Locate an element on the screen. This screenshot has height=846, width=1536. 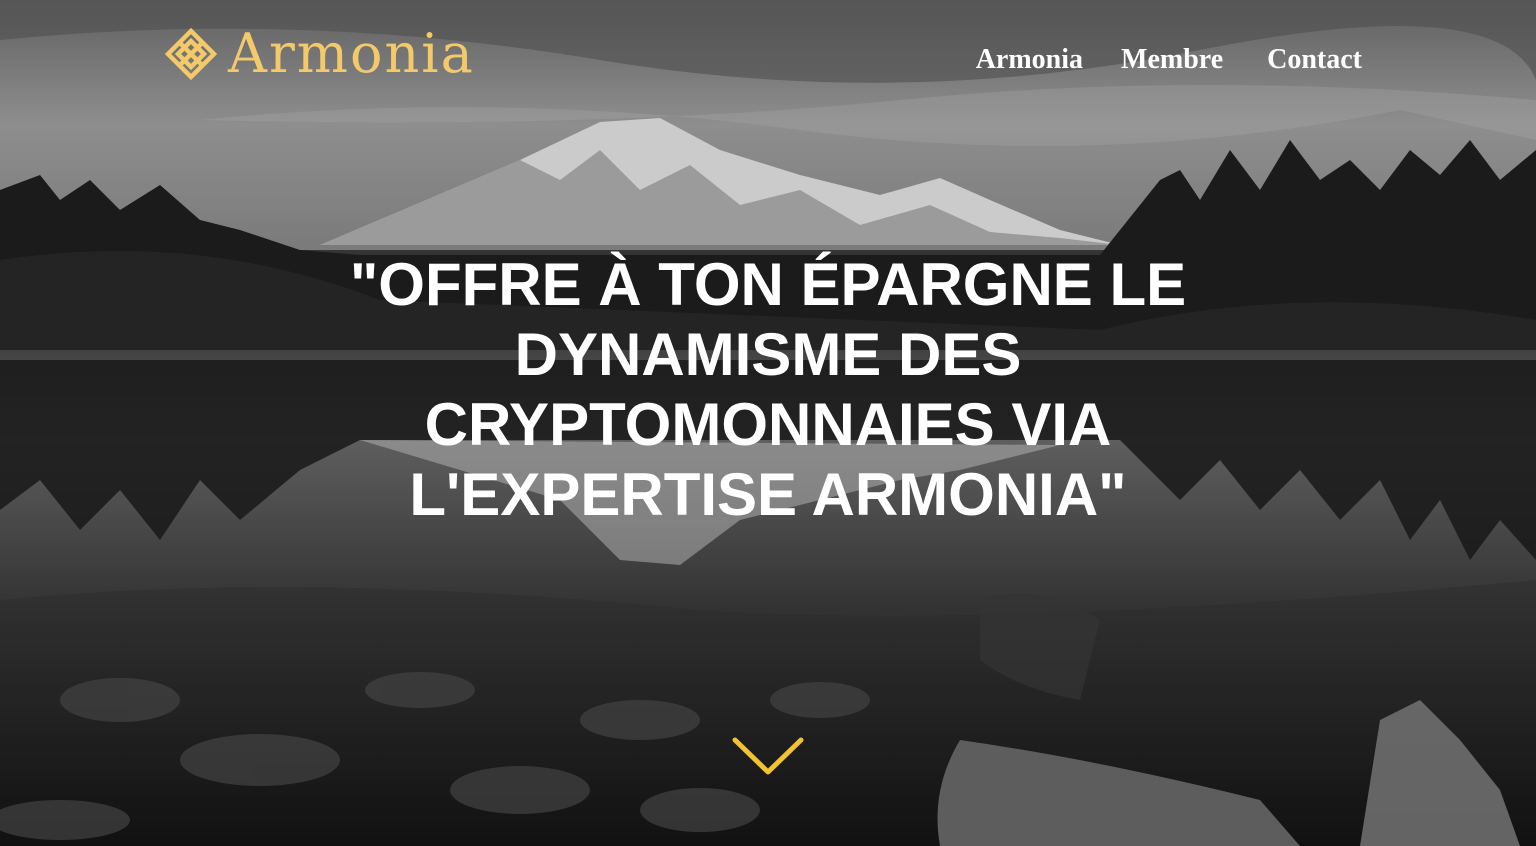
nav-link-contact: Contact is located at coordinates (1314, 60).